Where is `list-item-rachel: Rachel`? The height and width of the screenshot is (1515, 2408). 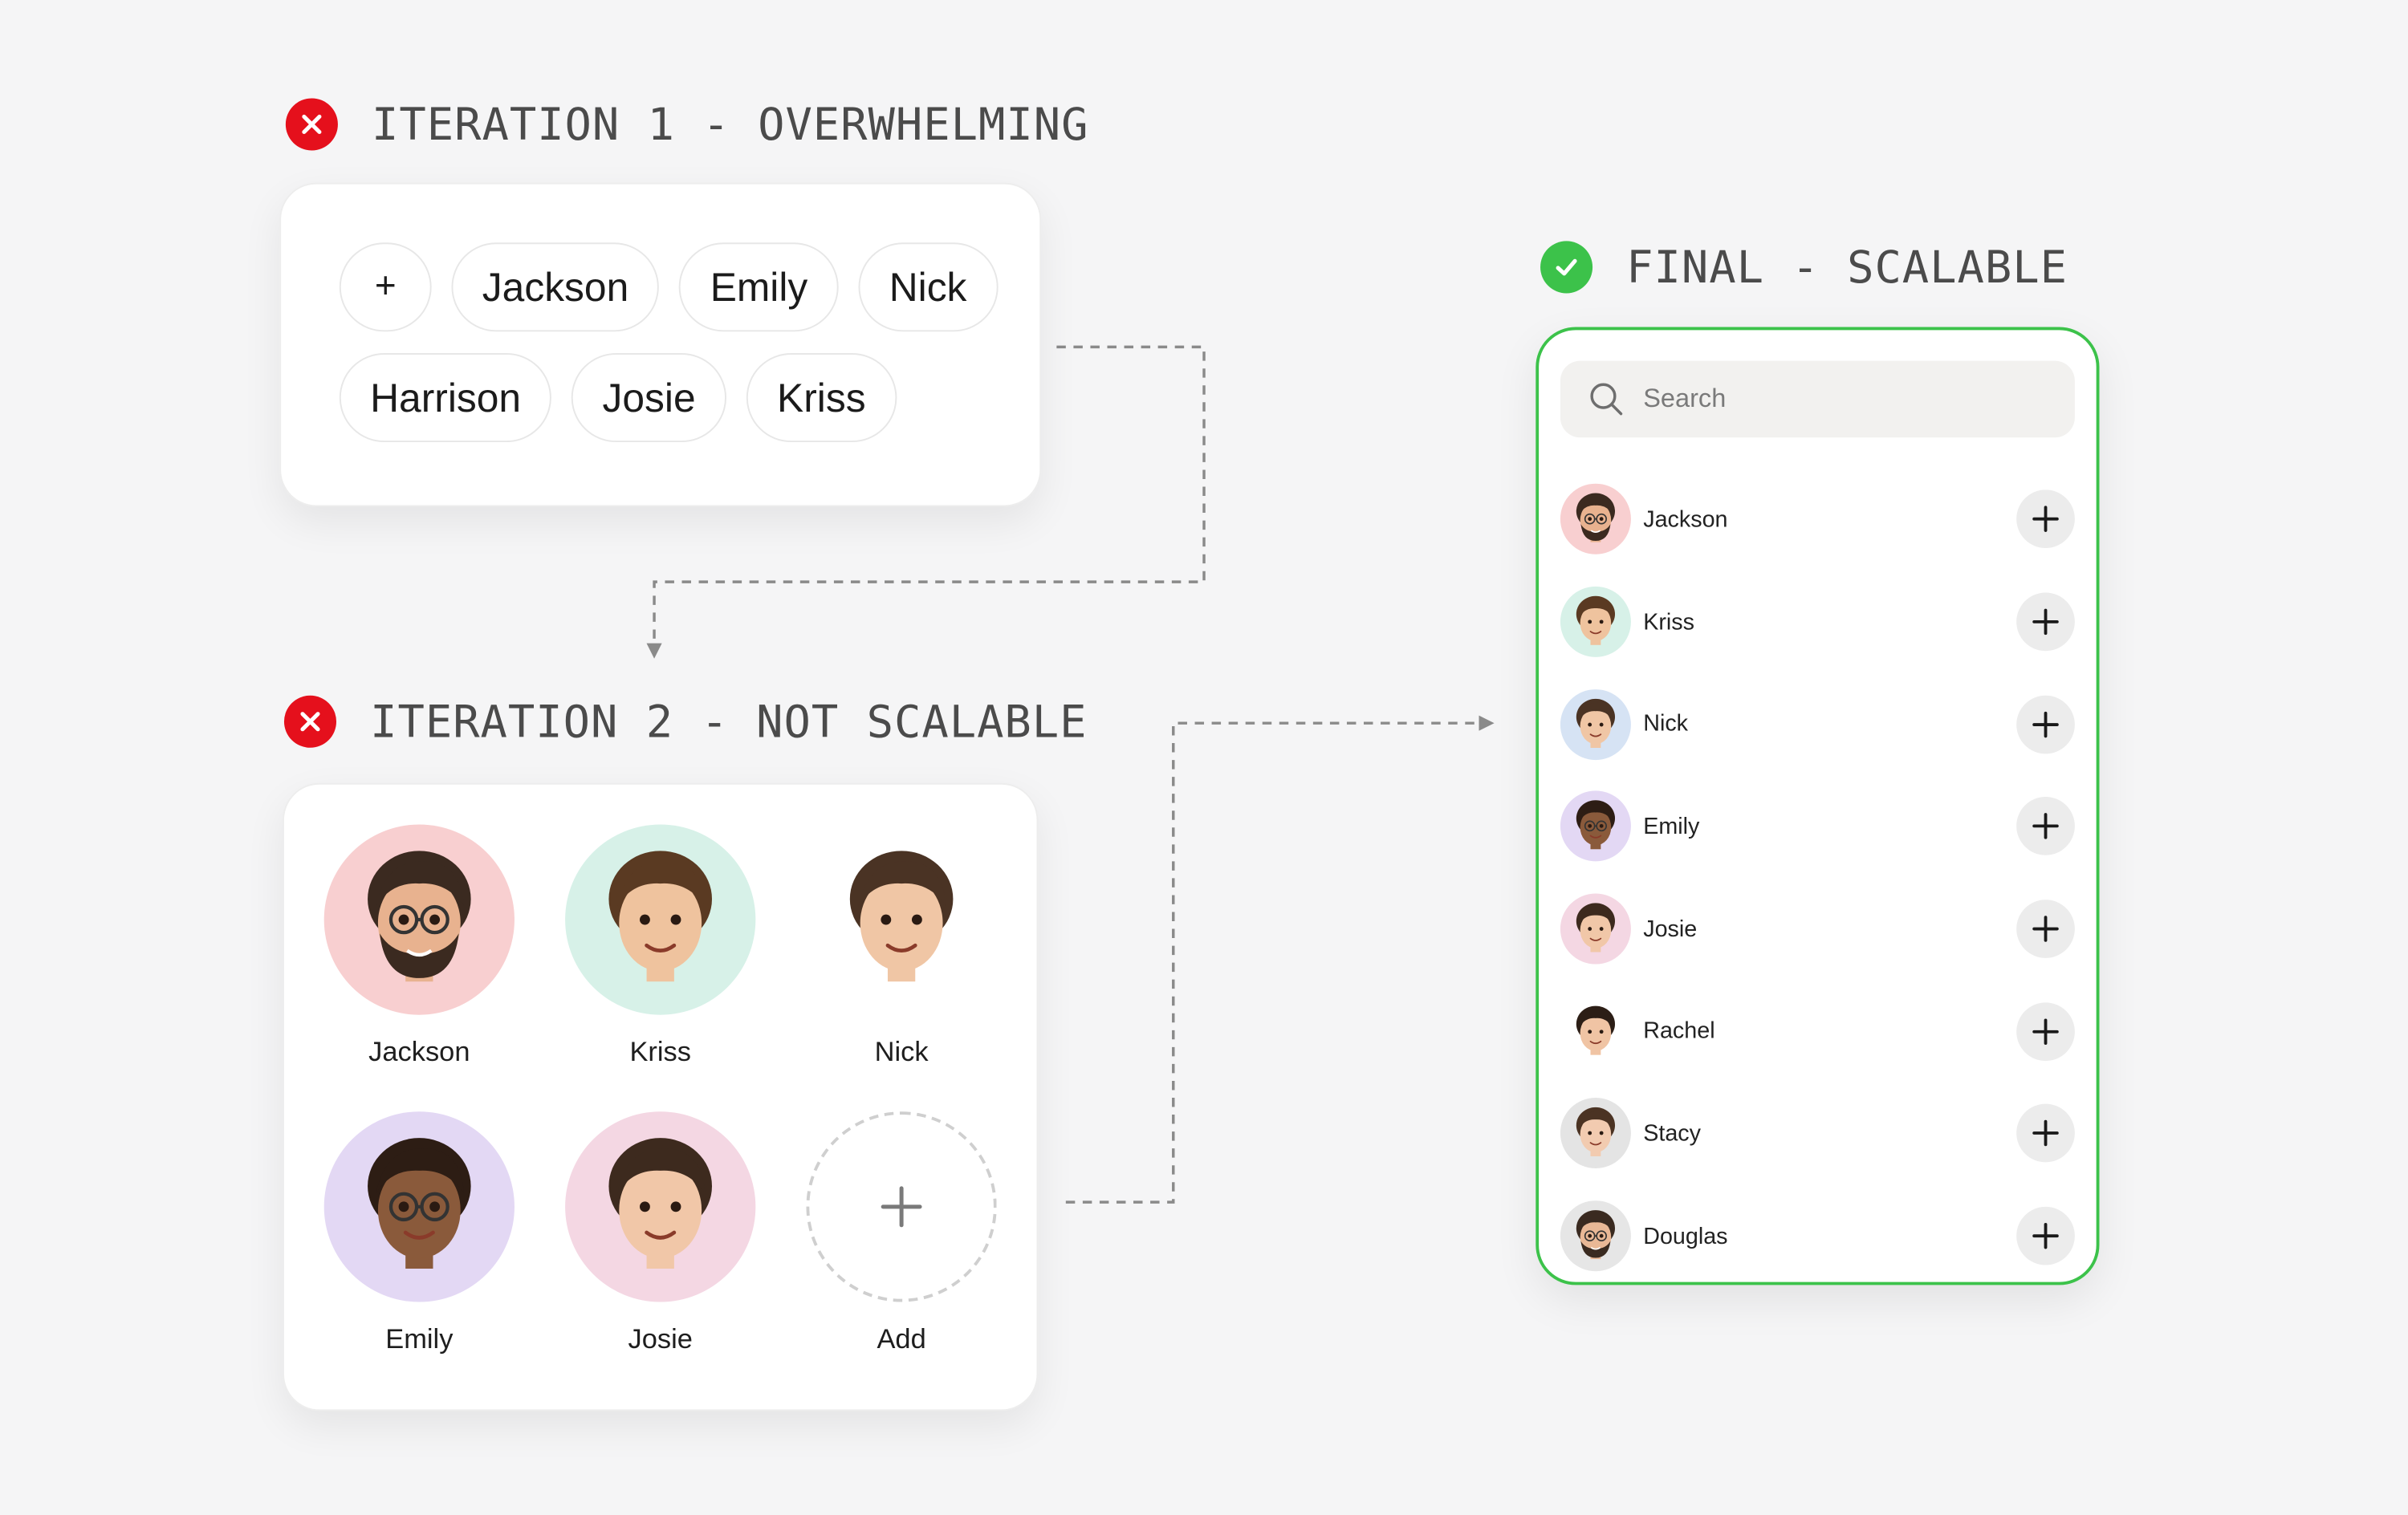
list-item-rachel: Rachel is located at coordinates (1817, 1032).